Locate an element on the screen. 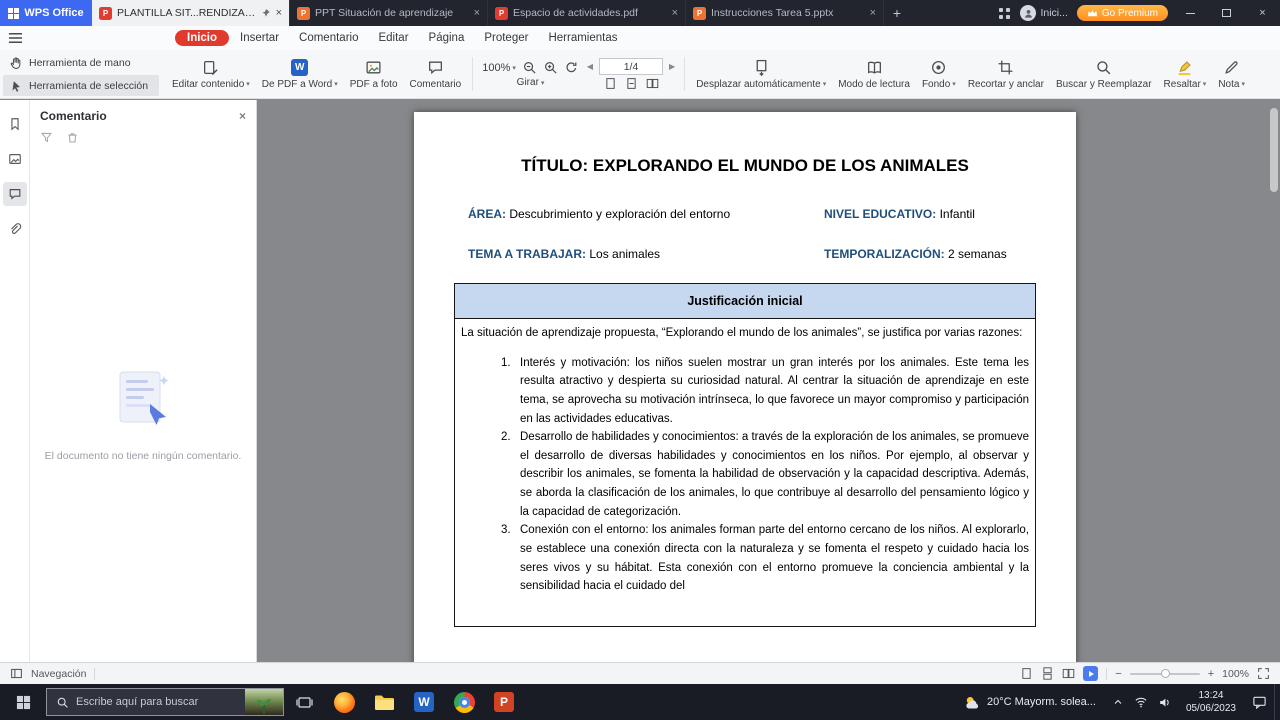  menu-item-proteger: Proteger is located at coordinates (506, 38).